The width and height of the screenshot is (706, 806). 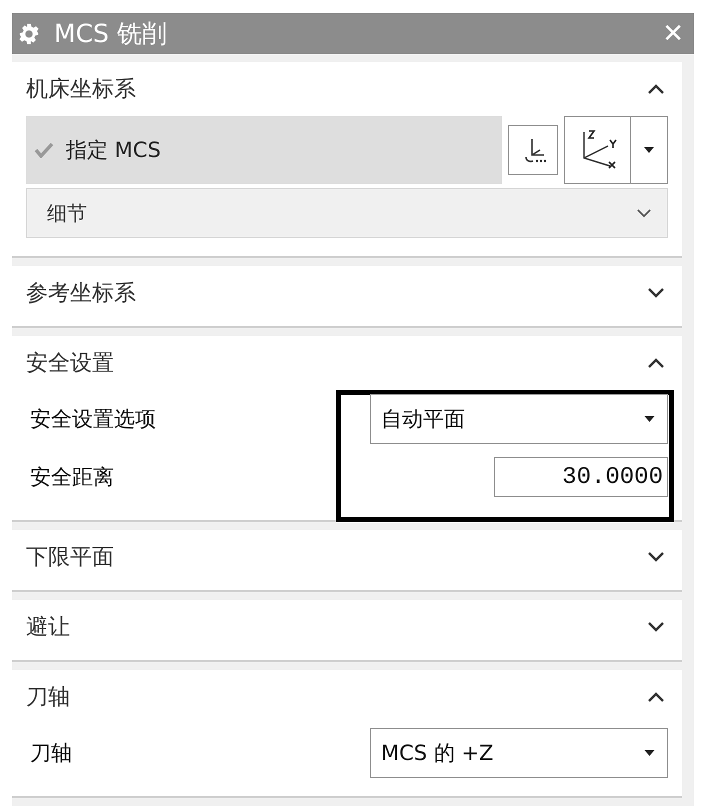 What do you see at coordinates (347, 695) in the screenshot?
I see `section-header: 刀轴` at bounding box center [347, 695].